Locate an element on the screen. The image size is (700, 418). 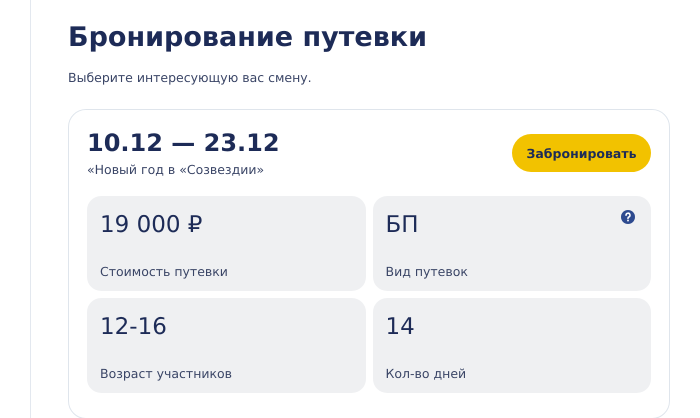
help-icon is located at coordinates (628, 217).